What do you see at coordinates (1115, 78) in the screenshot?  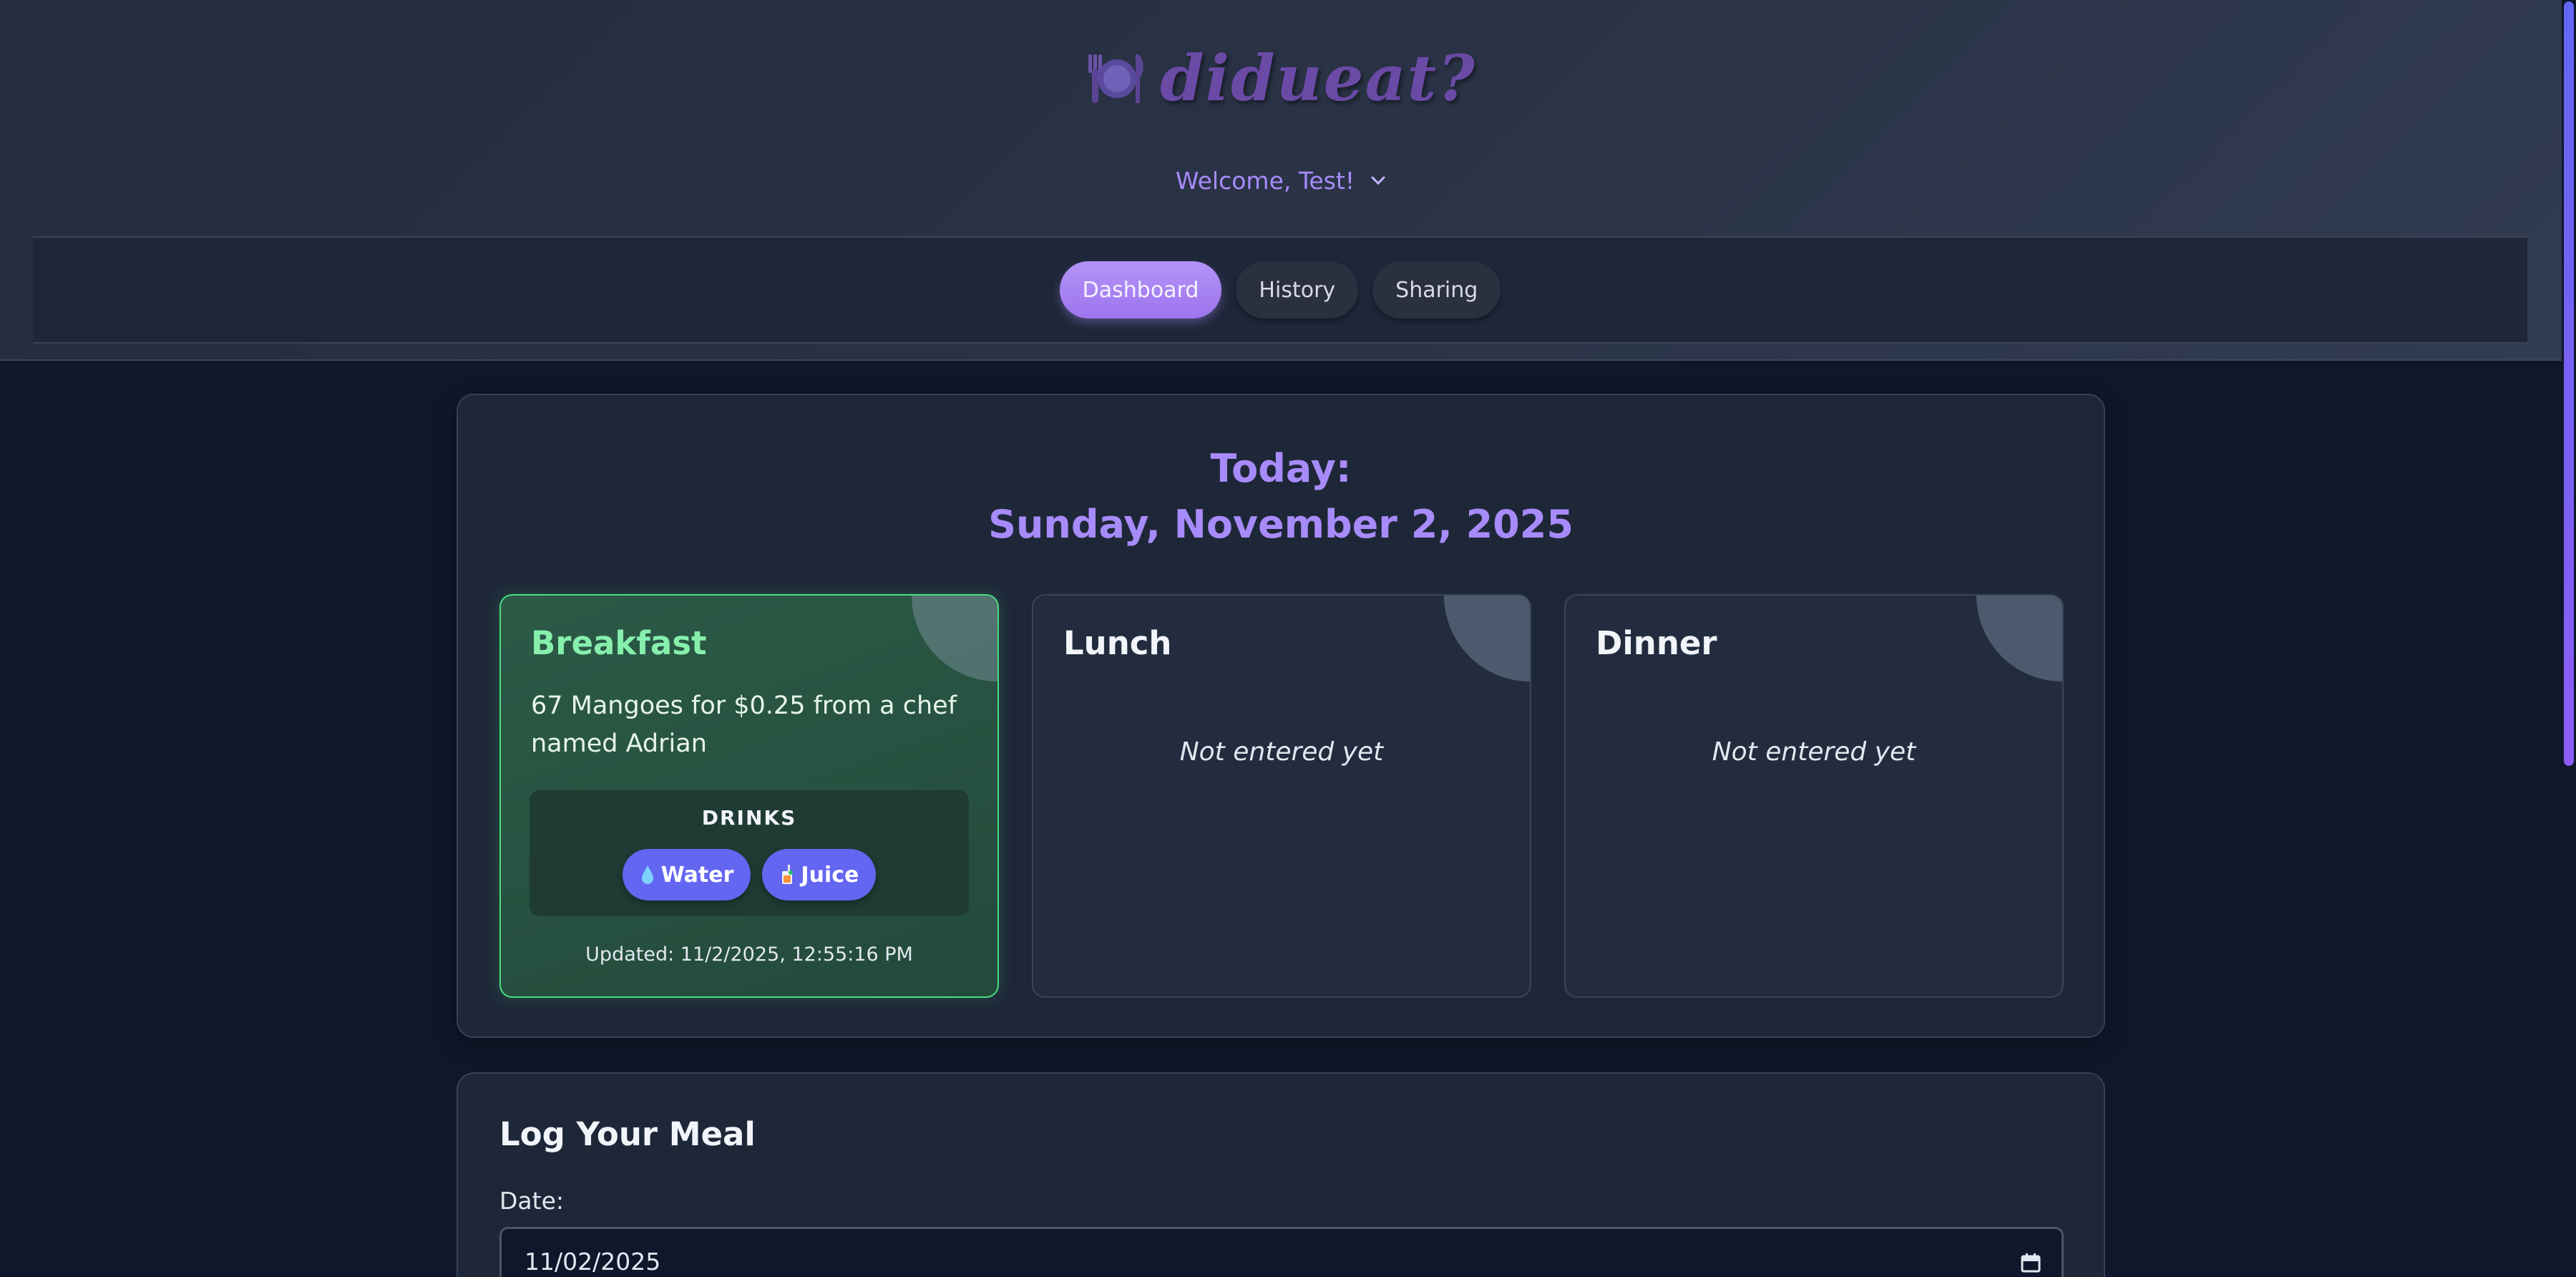 I see `plate-utensils-icon` at bounding box center [1115, 78].